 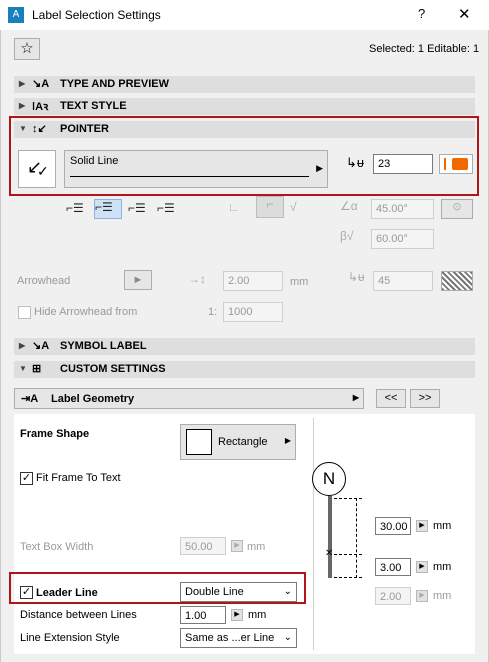 I want to click on section-type-preview: ▶ ↘A TYPE AND PREVIEW, so click(x=244, y=84).